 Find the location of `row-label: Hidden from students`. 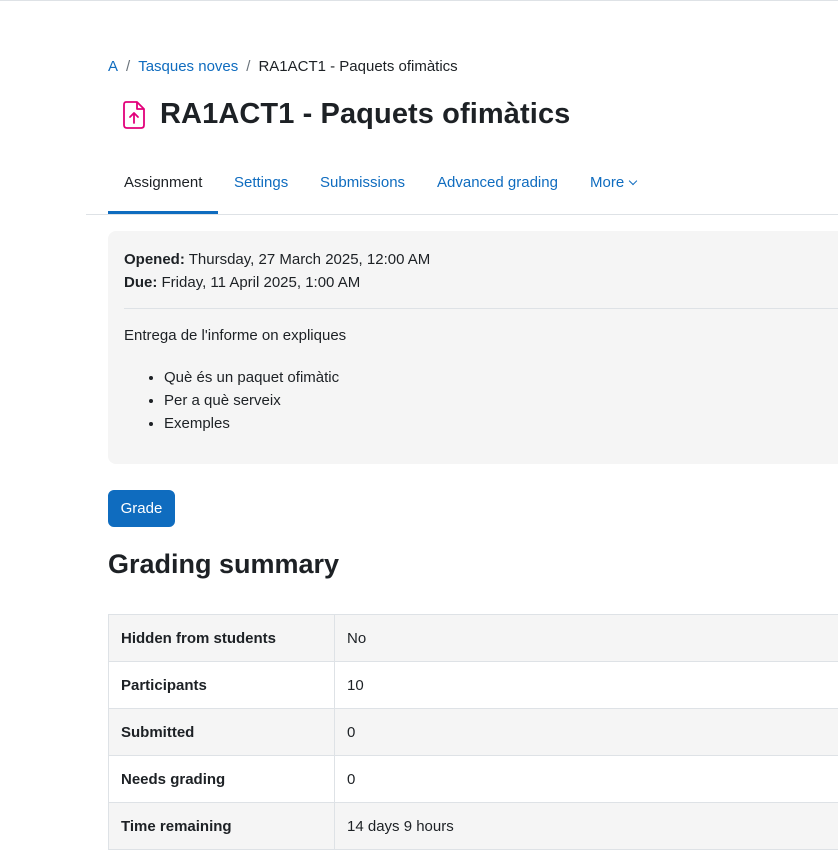

row-label: Hidden from students is located at coordinates (222, 638).